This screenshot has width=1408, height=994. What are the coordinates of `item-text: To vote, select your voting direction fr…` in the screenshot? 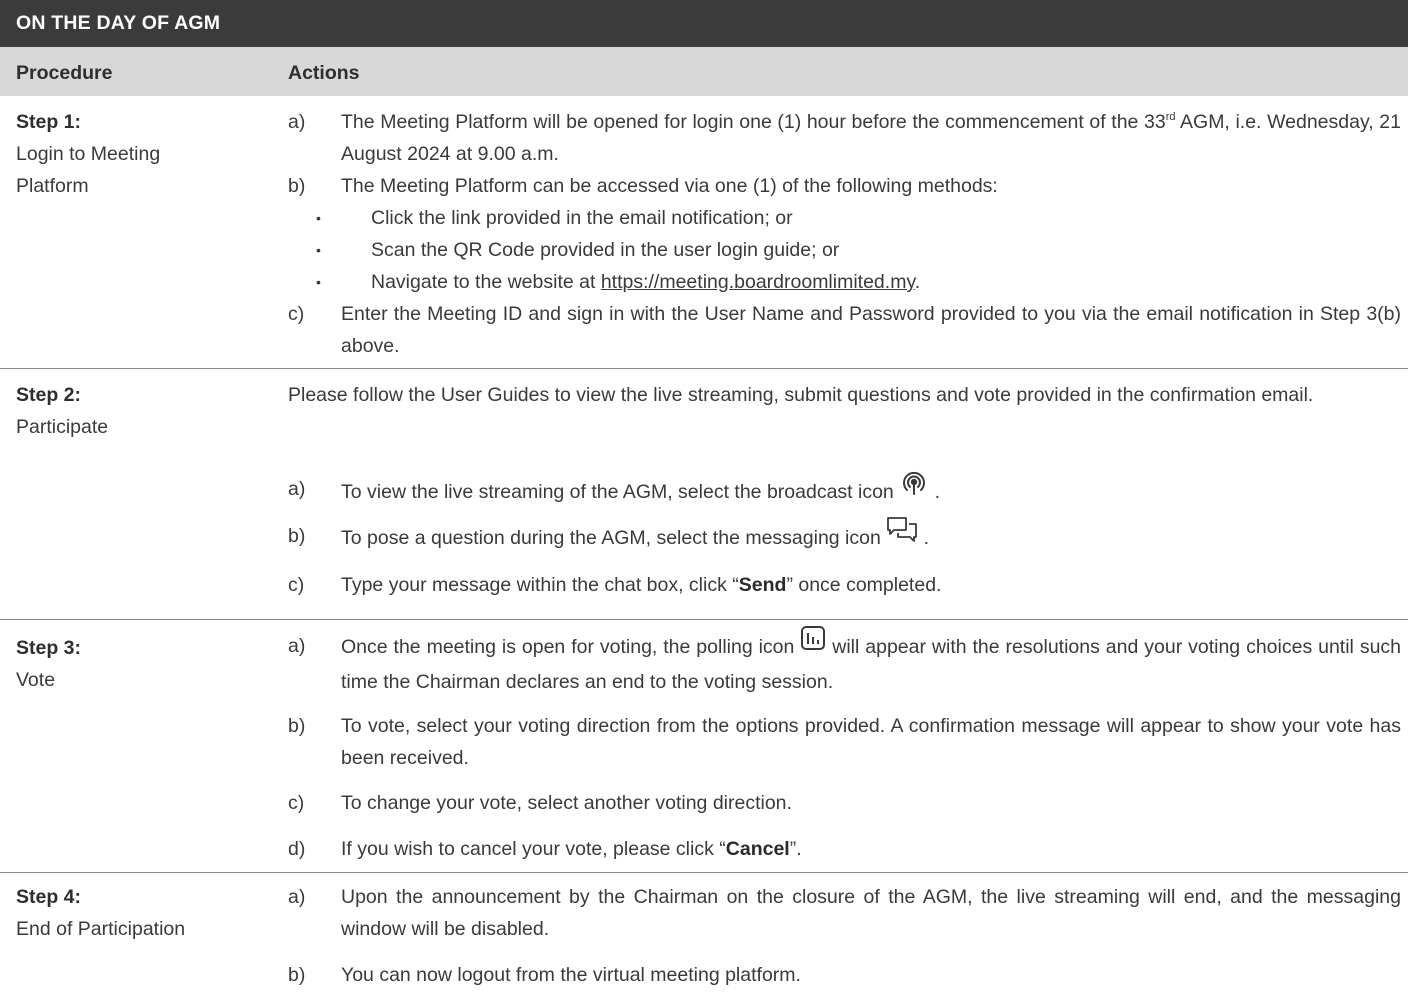 It's located at (871, 742).